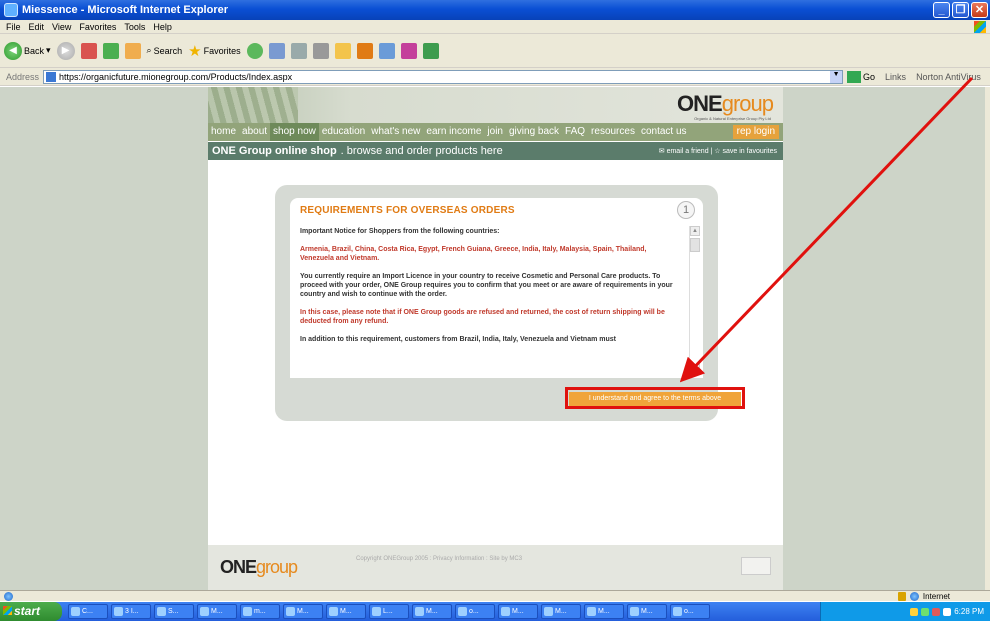 The image size is (990, 621). Describe the element at coordinates (165, 50) in the screenshot. I see `search-button: ⌕ Search` at that location.